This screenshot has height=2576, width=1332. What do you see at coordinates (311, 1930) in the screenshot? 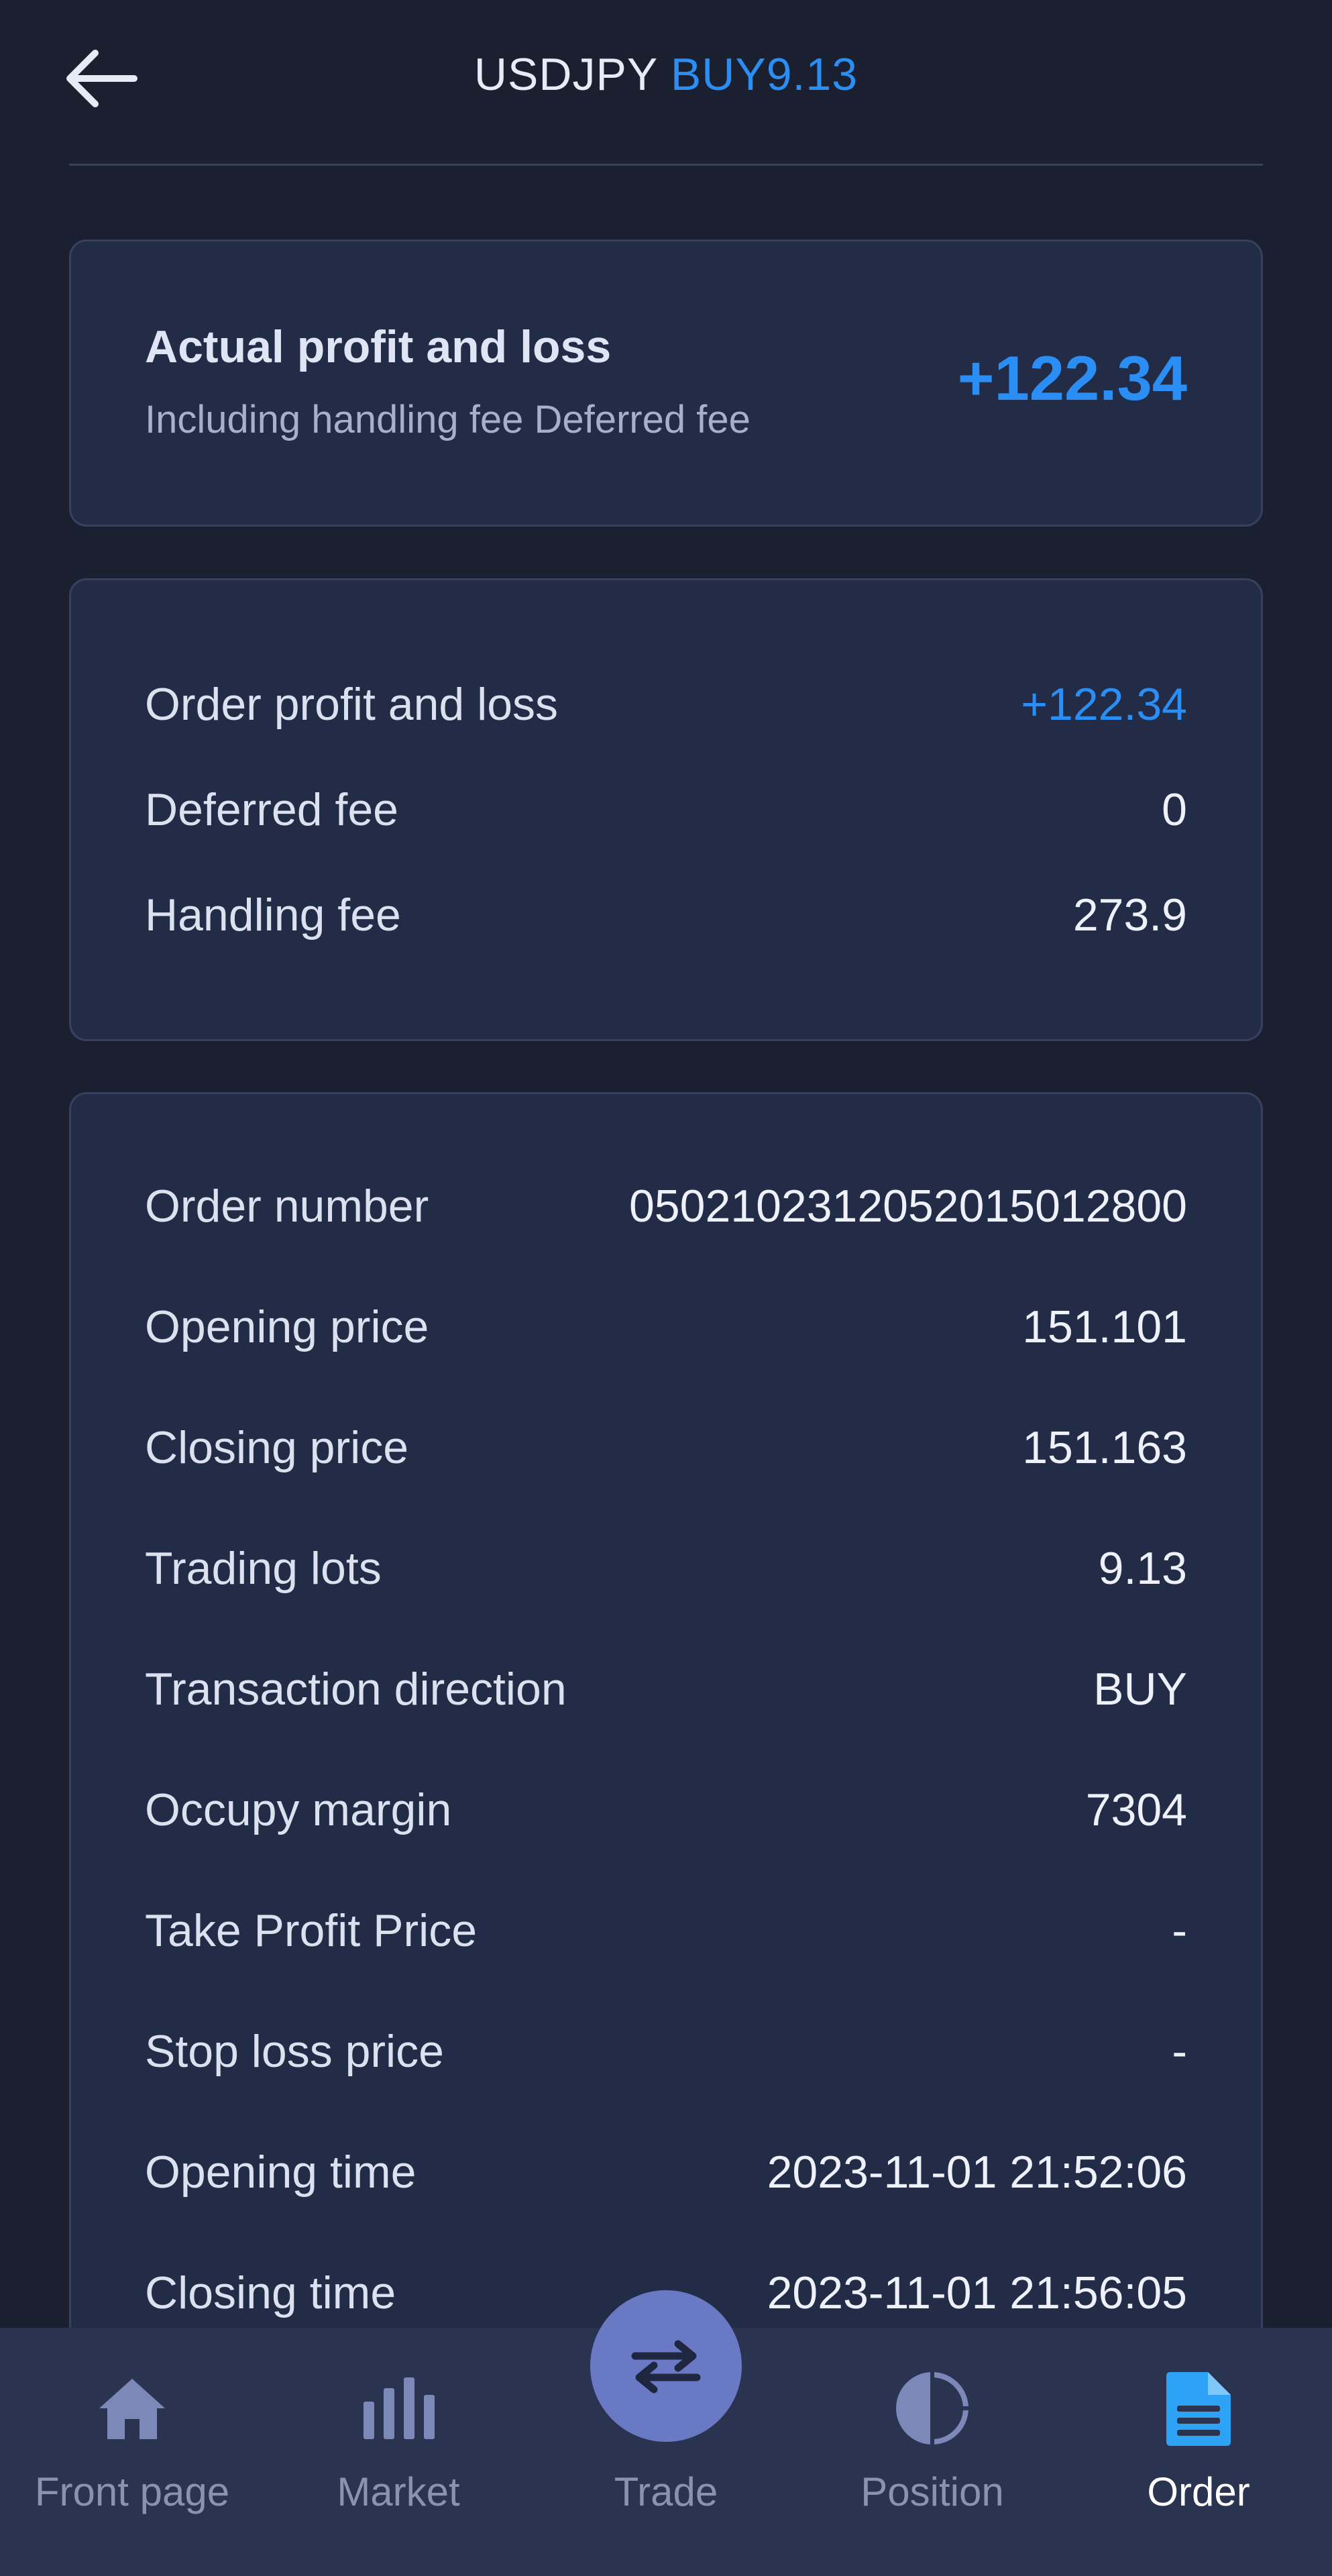
I see `detail-label: Take Profit Price` at bounding box center [311, 1930].